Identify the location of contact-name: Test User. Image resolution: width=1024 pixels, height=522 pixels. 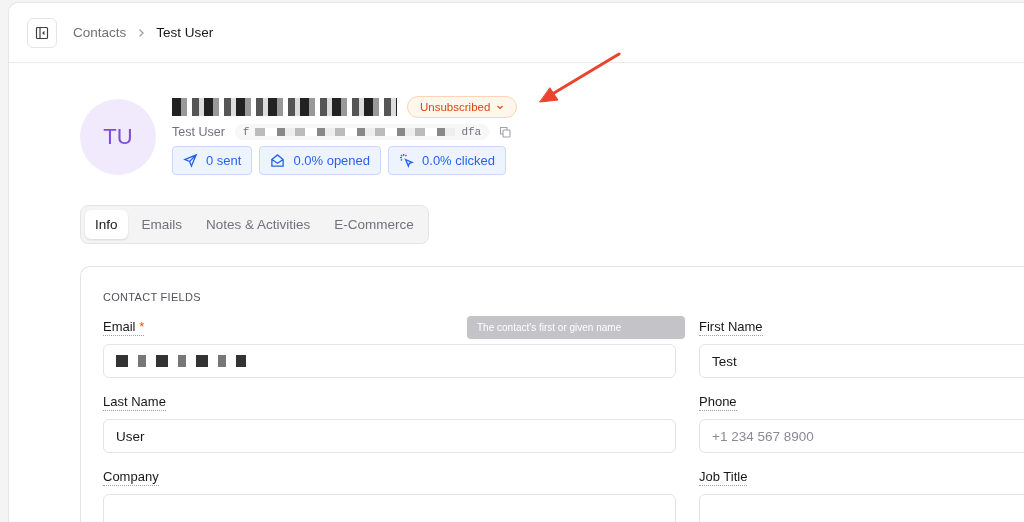
(198, 132).